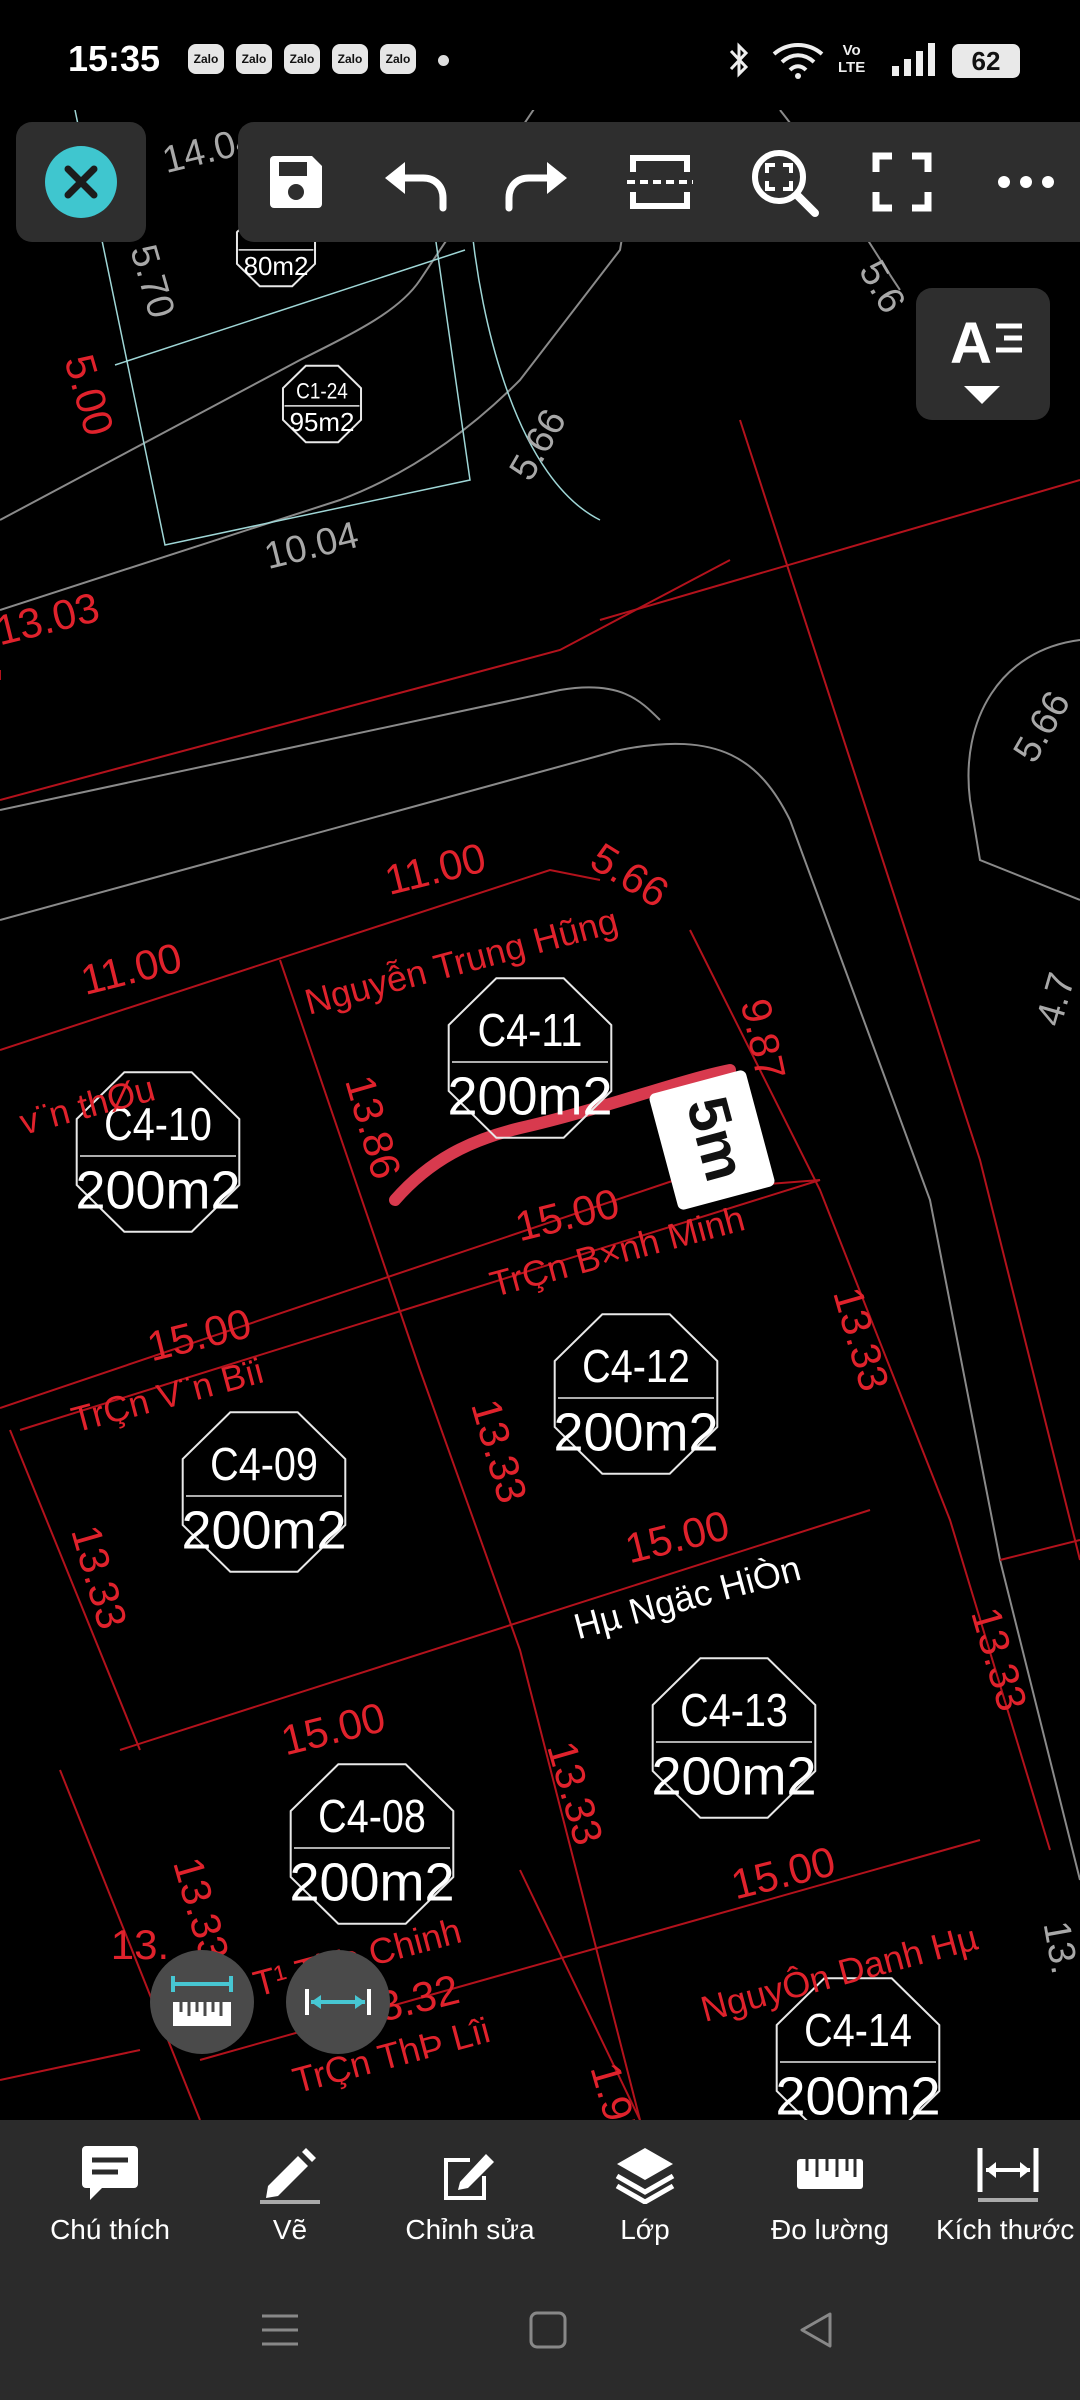 This screenshot has width=1080, height=2400. I want to click on save-button, so click(296, 182).